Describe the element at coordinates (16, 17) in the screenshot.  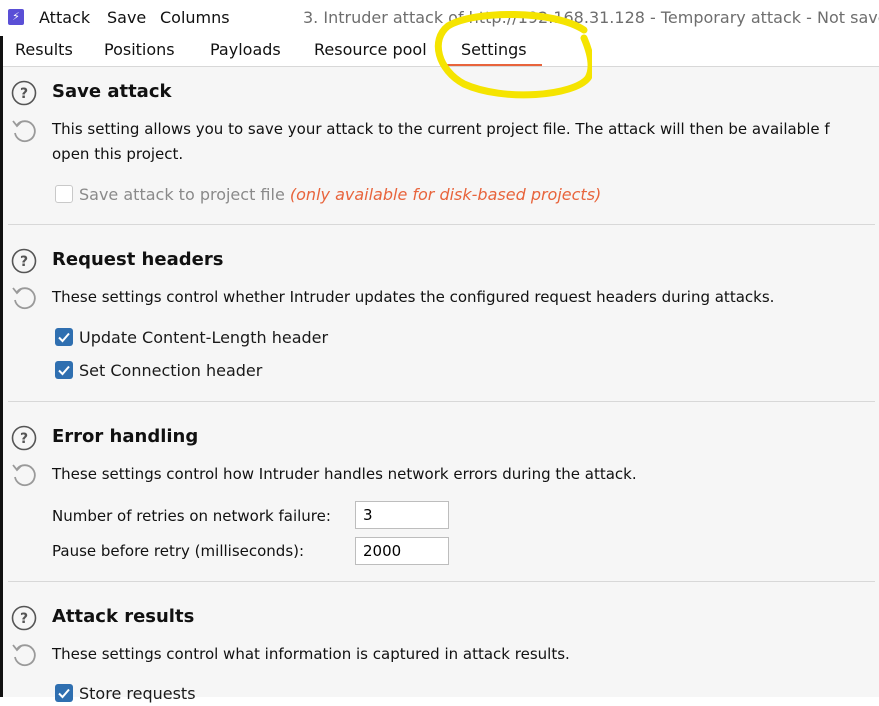
I see `burp-app-icon: ⚡` at that location.